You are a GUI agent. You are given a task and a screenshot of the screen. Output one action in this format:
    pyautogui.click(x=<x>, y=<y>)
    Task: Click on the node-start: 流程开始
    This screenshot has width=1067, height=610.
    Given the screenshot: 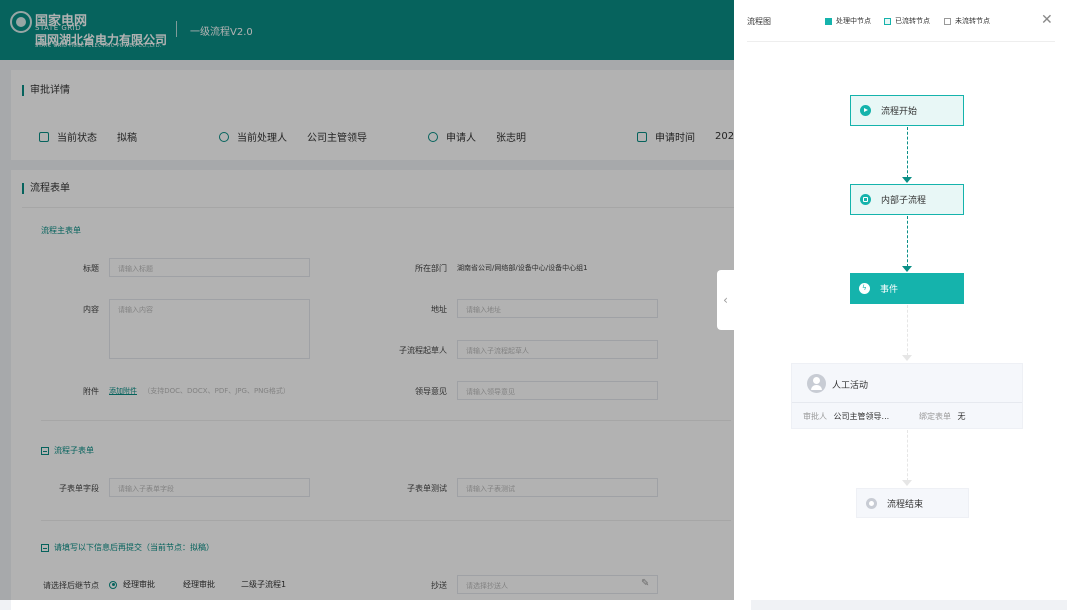 What is the action you would take?
    pyautogui.click(x=907, y=110)
    